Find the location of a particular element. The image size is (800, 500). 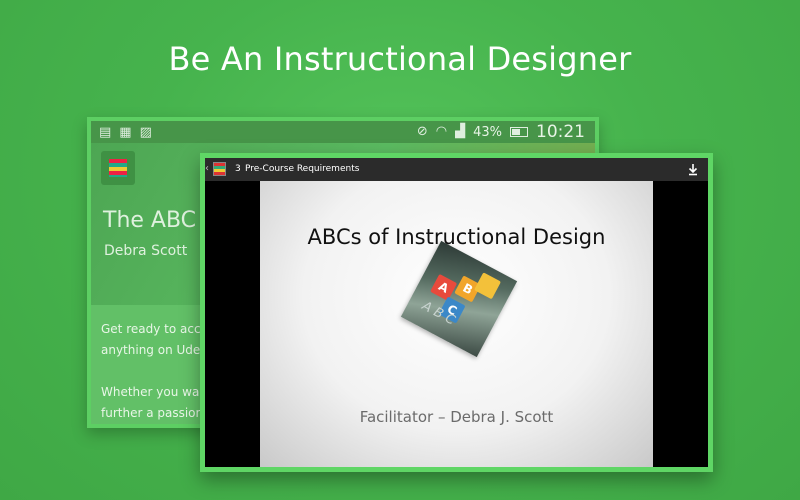

wifi-icon: ◠ is located at coordinates (441, 131).